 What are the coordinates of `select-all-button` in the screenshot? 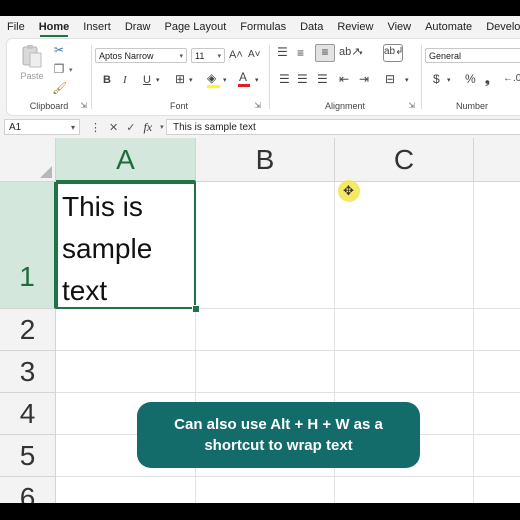 It's located at (28, 160).